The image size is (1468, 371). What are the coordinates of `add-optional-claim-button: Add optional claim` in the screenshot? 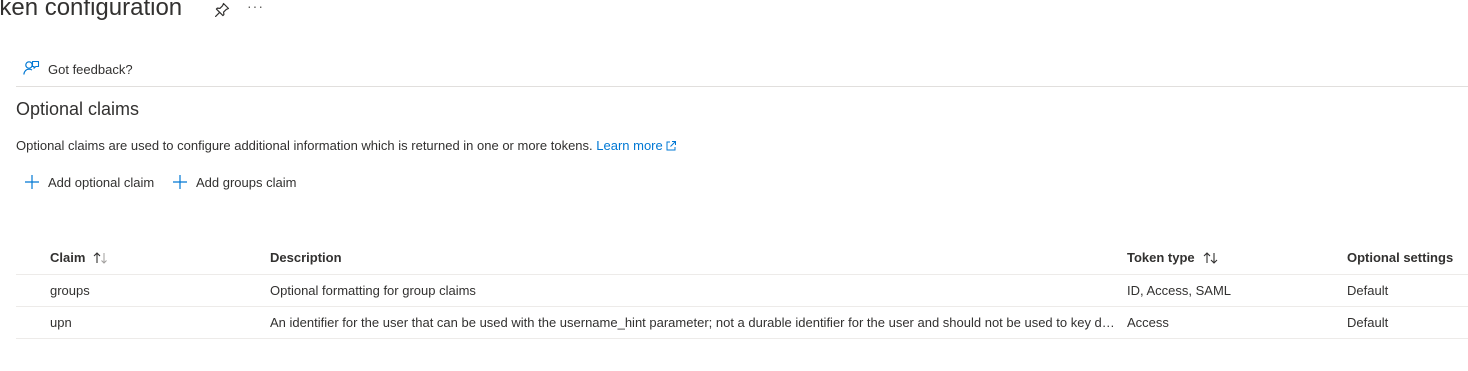 It's located at (89, 182).